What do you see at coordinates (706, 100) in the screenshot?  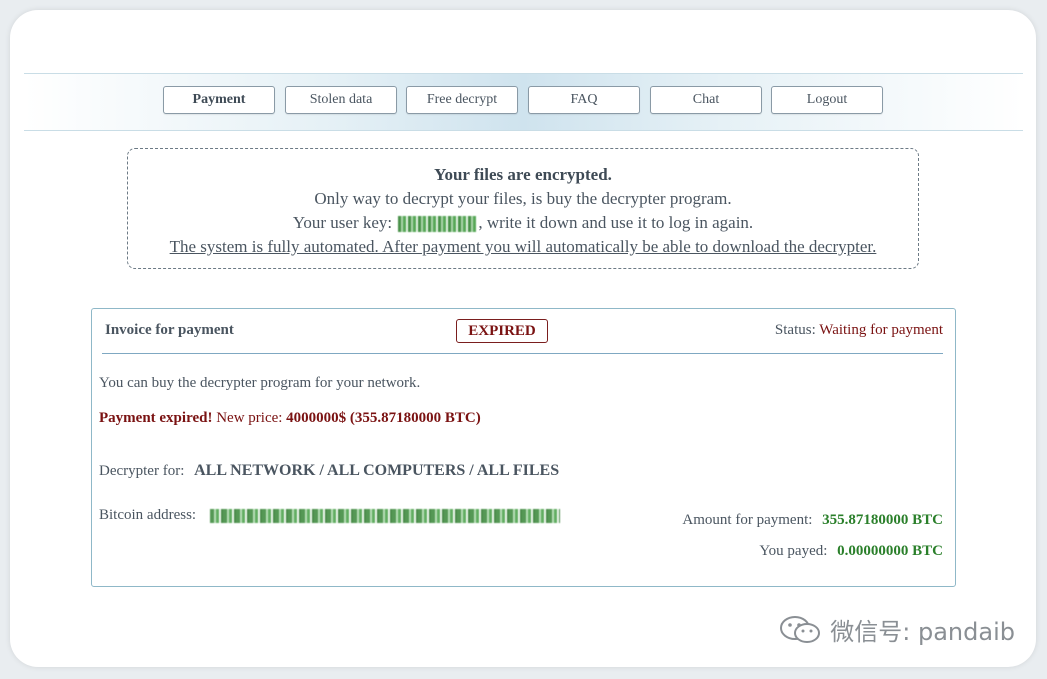 I see `nav-button-chat: Chat` at bounding box center [706, 100].